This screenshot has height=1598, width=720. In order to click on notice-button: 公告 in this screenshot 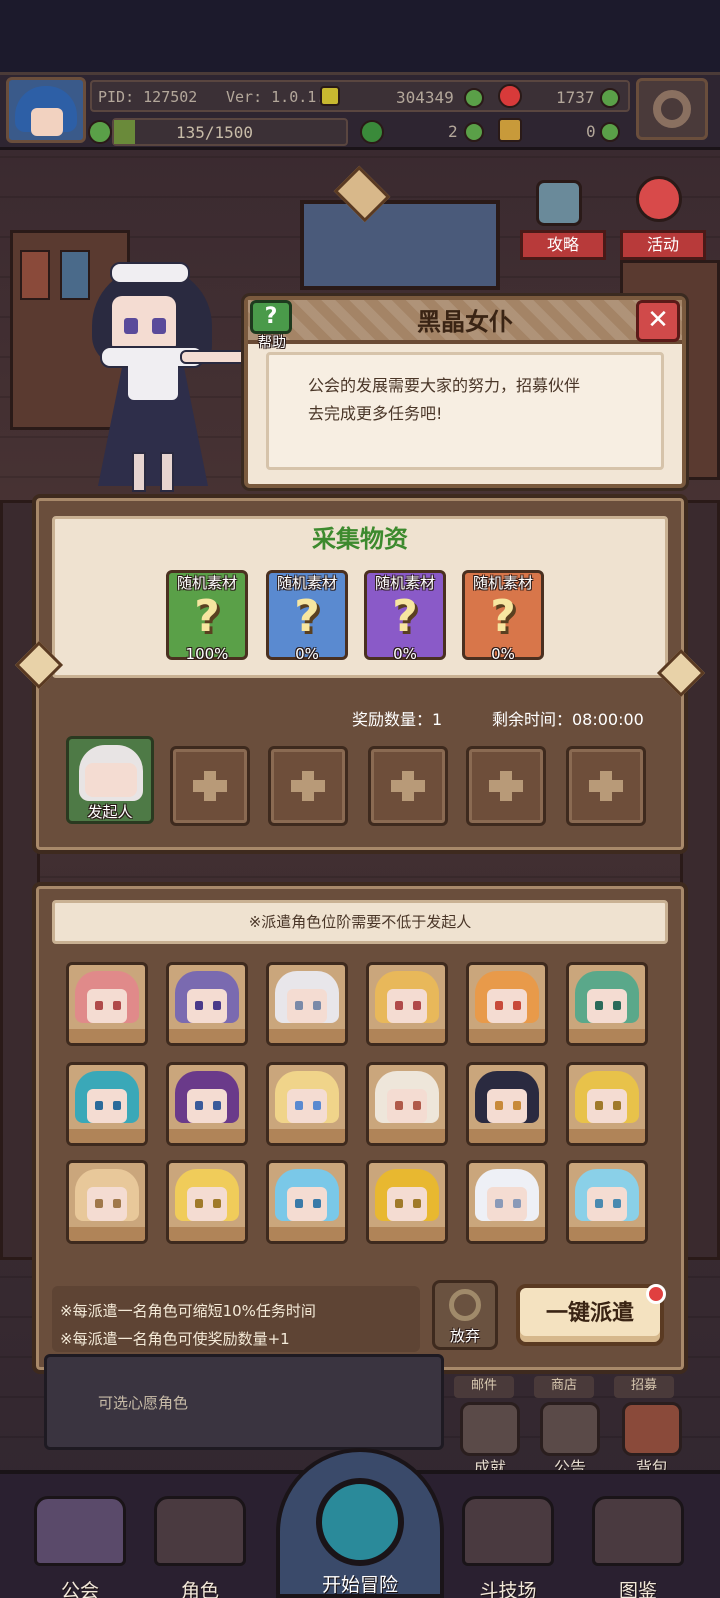, I will do `click(570, 1440)`.